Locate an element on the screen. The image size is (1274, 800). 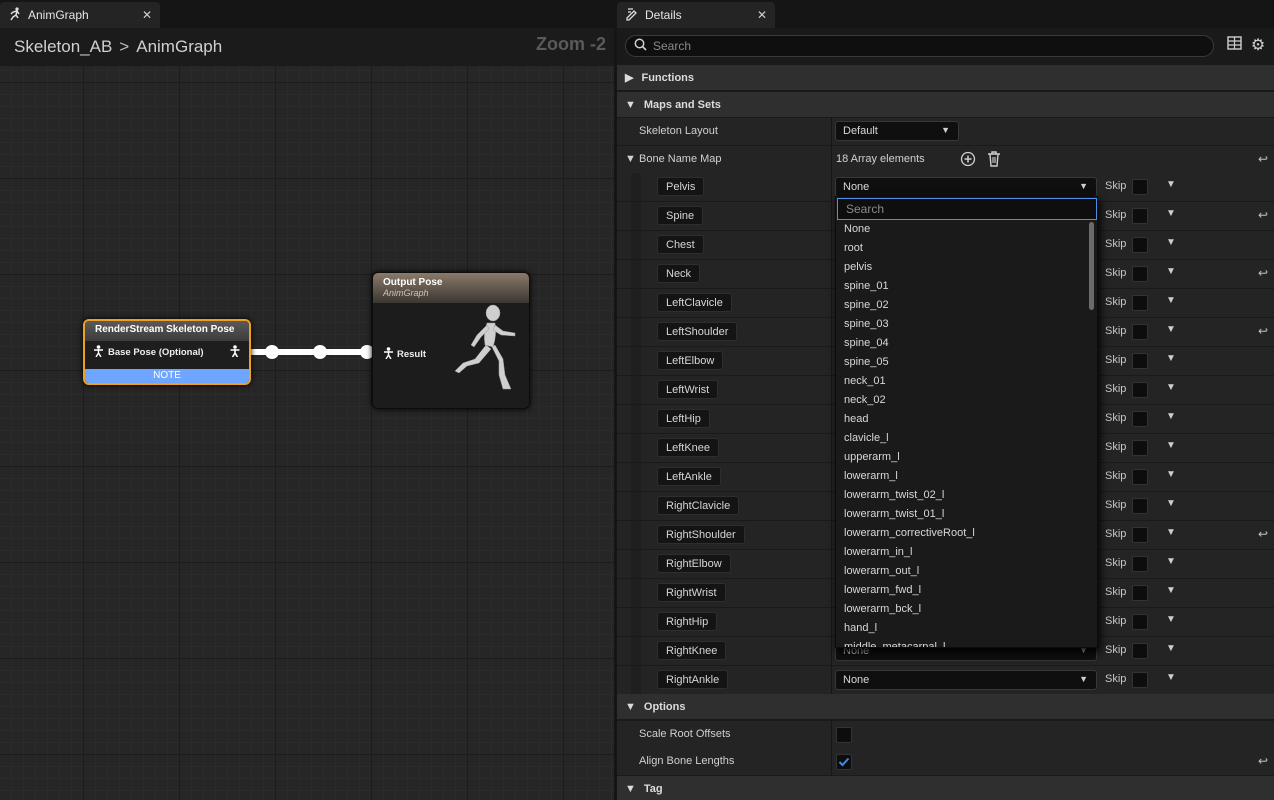
bone-key-field: Neck is located at coordinates (679, 273).